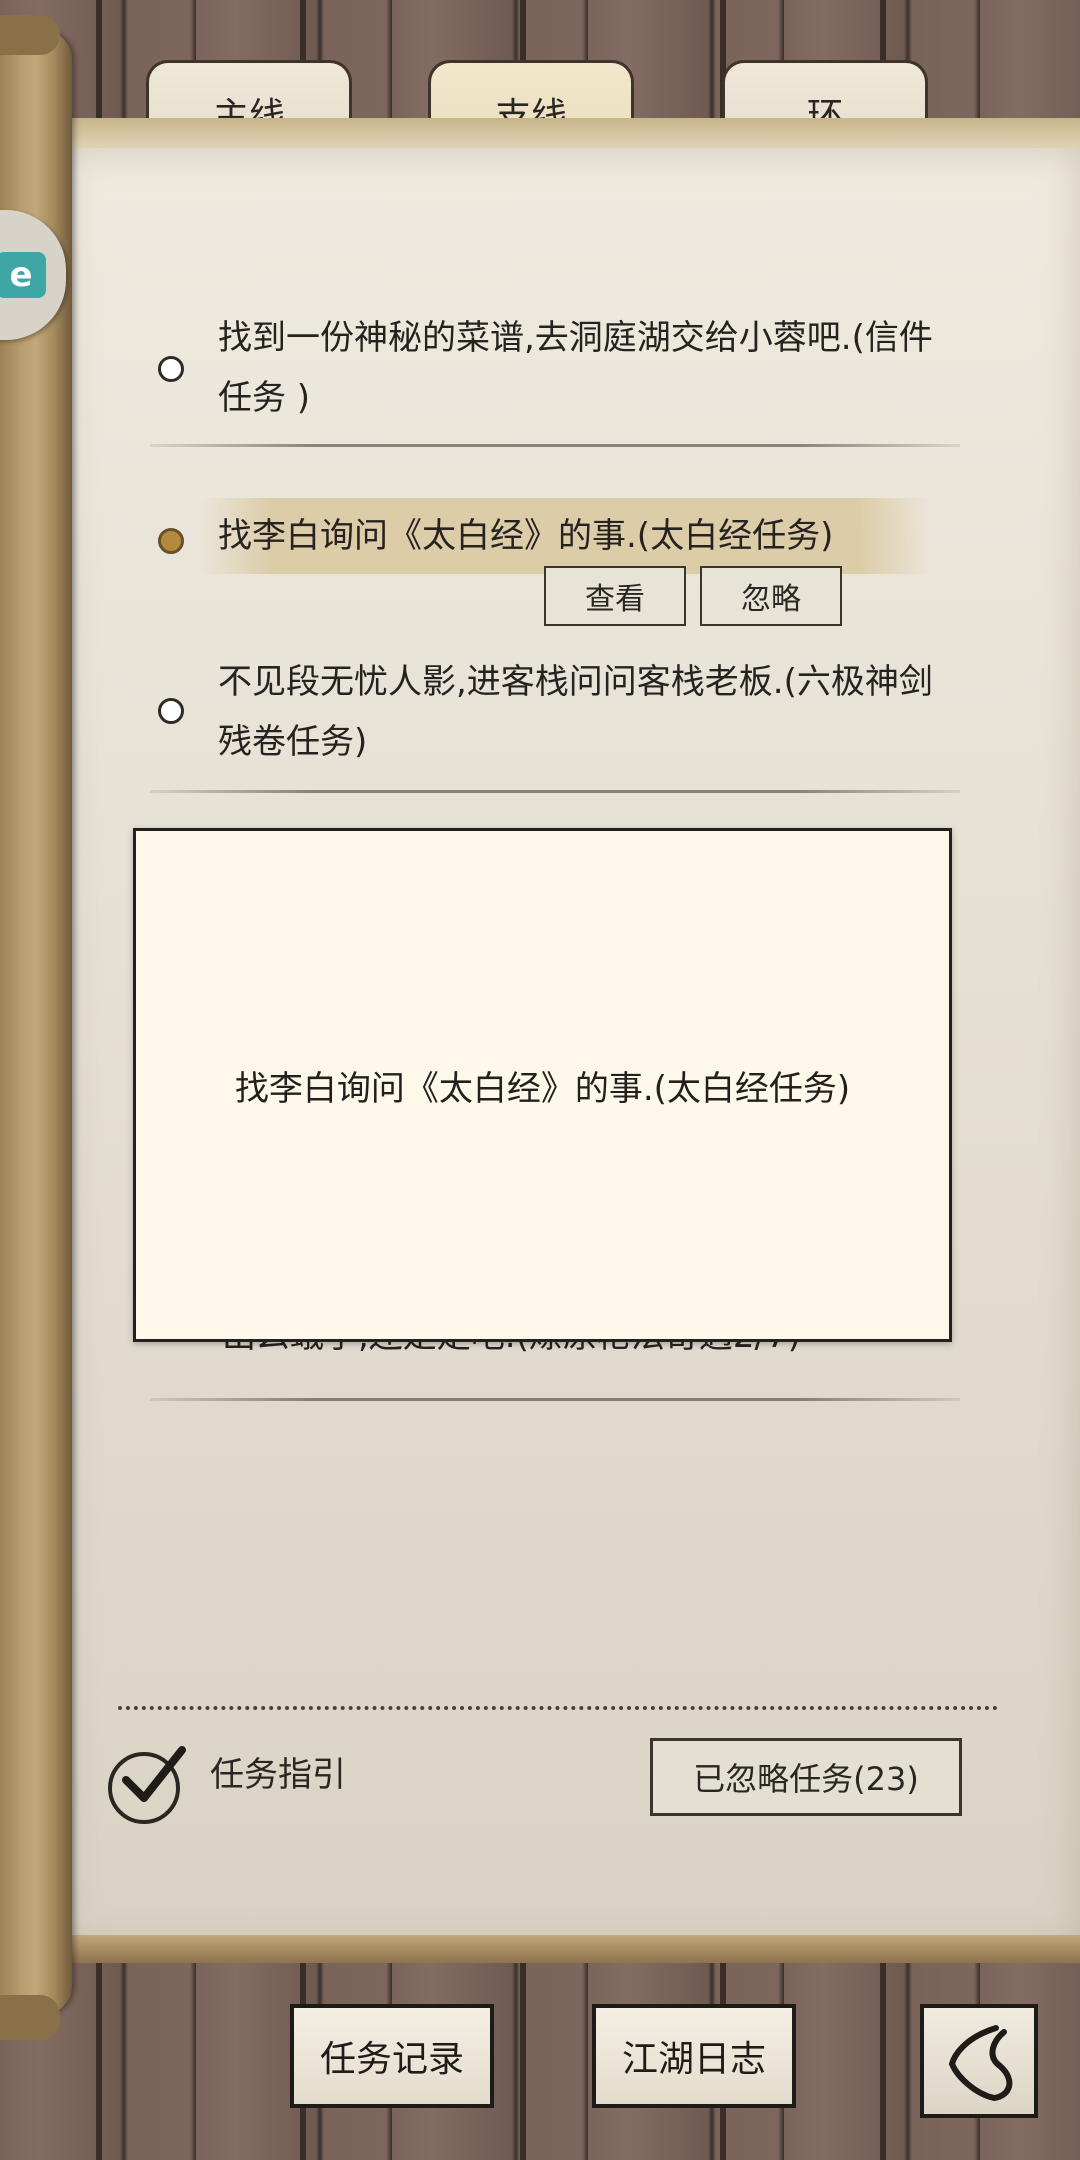 The height and width of the screenshot is (2160, 1080). I want to click on quest-text: 找到一份神秘的菜谱,去洞庭湖交给小蓉吧.(信件任务 ), so click(575, 368).